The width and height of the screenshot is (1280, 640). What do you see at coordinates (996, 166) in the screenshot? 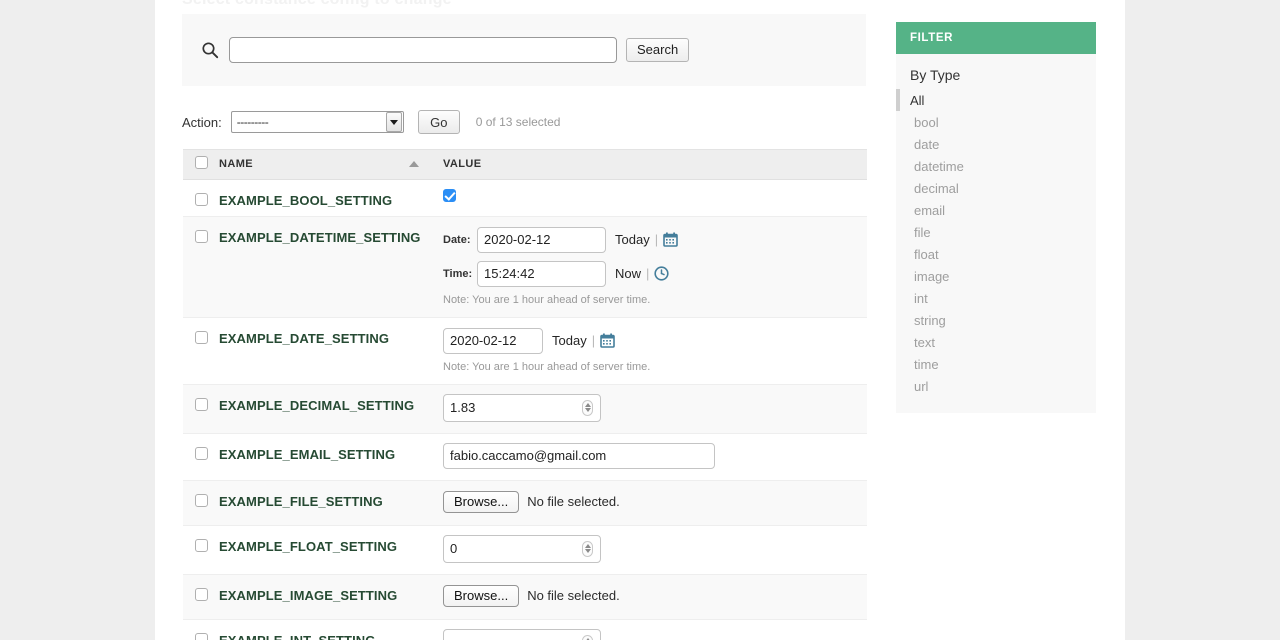
I see `filter-item-datetime: datetime` at bounding box center [996, 166].